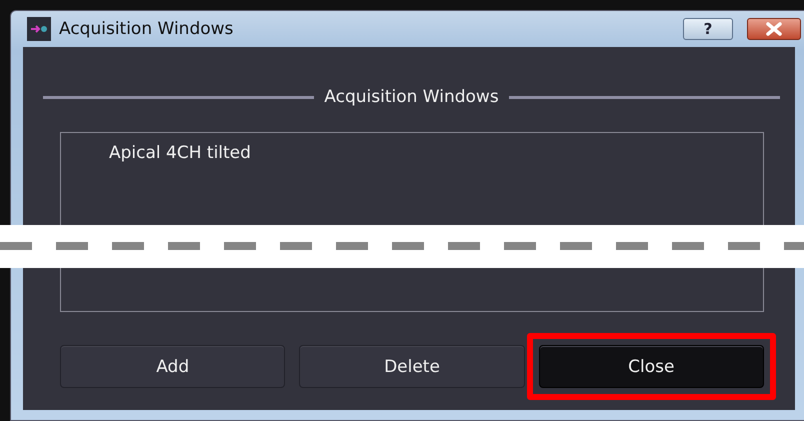 The width and height of the screenshot is (804, 421). I want to click on close-button, so click(774, 29).